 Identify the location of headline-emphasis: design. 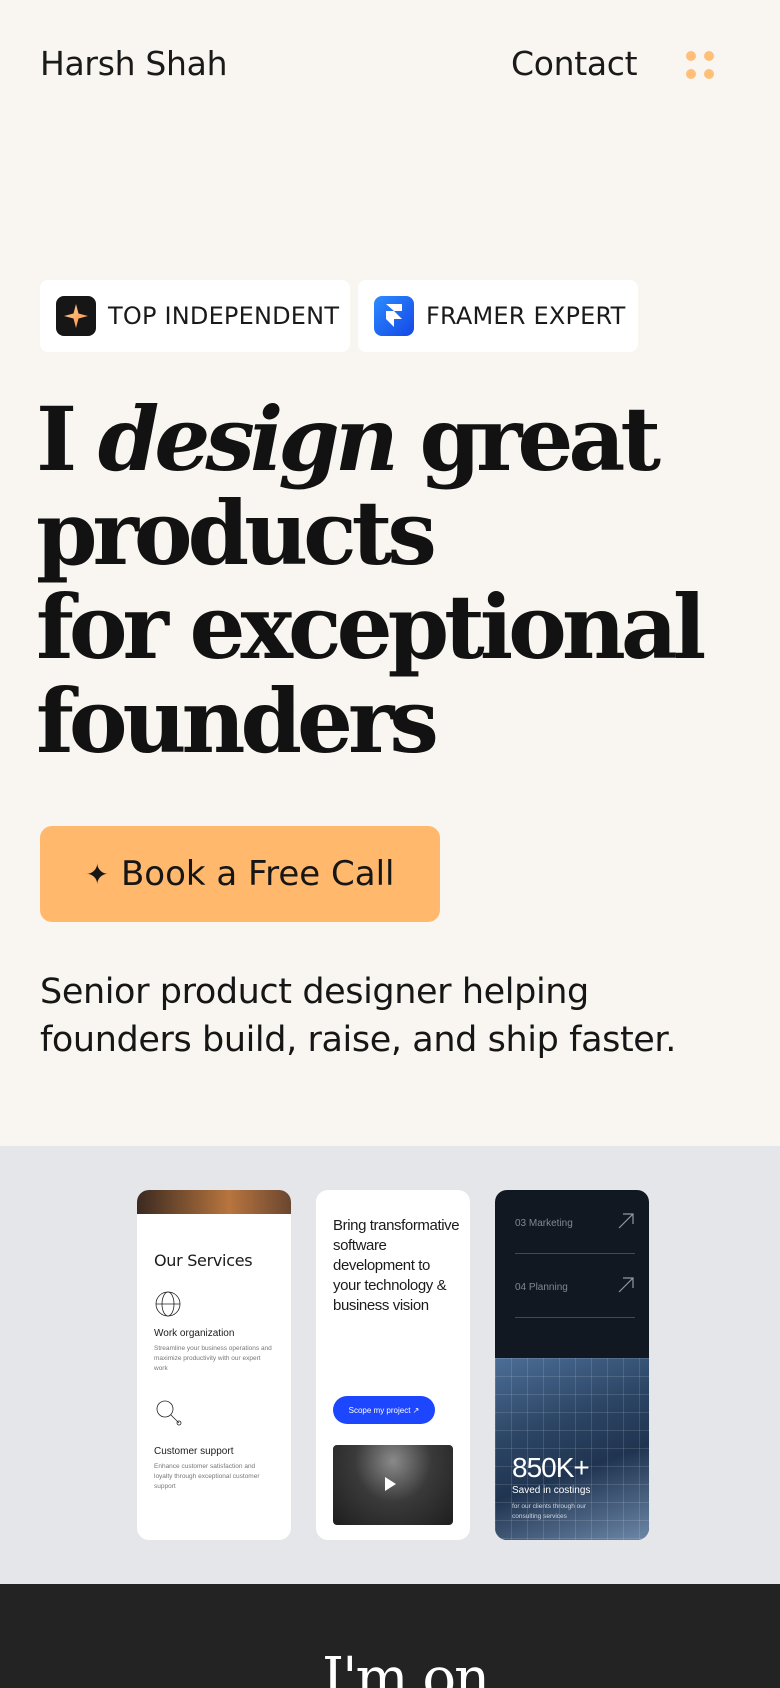
(248, 439).